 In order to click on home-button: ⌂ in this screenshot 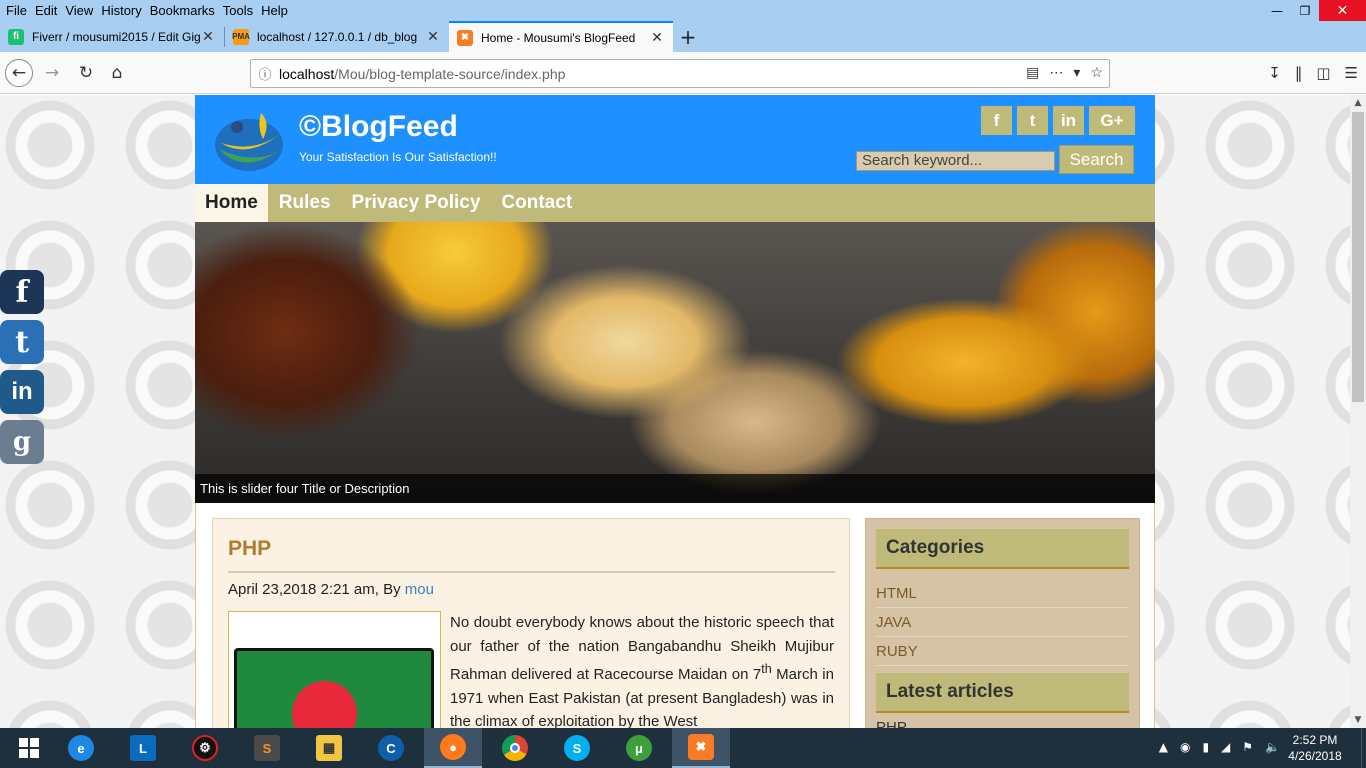, I will do `click(117, 73)`.